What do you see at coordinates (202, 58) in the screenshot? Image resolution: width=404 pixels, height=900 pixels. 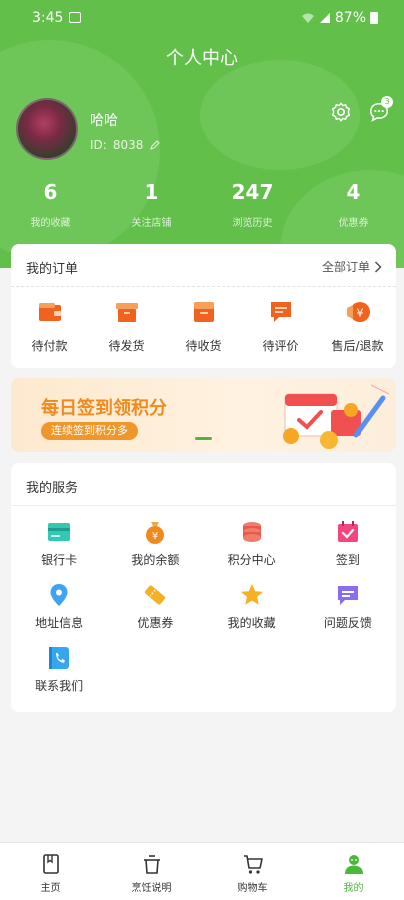 I see `page-title: 个人中心` at bounding box center [202, 58].